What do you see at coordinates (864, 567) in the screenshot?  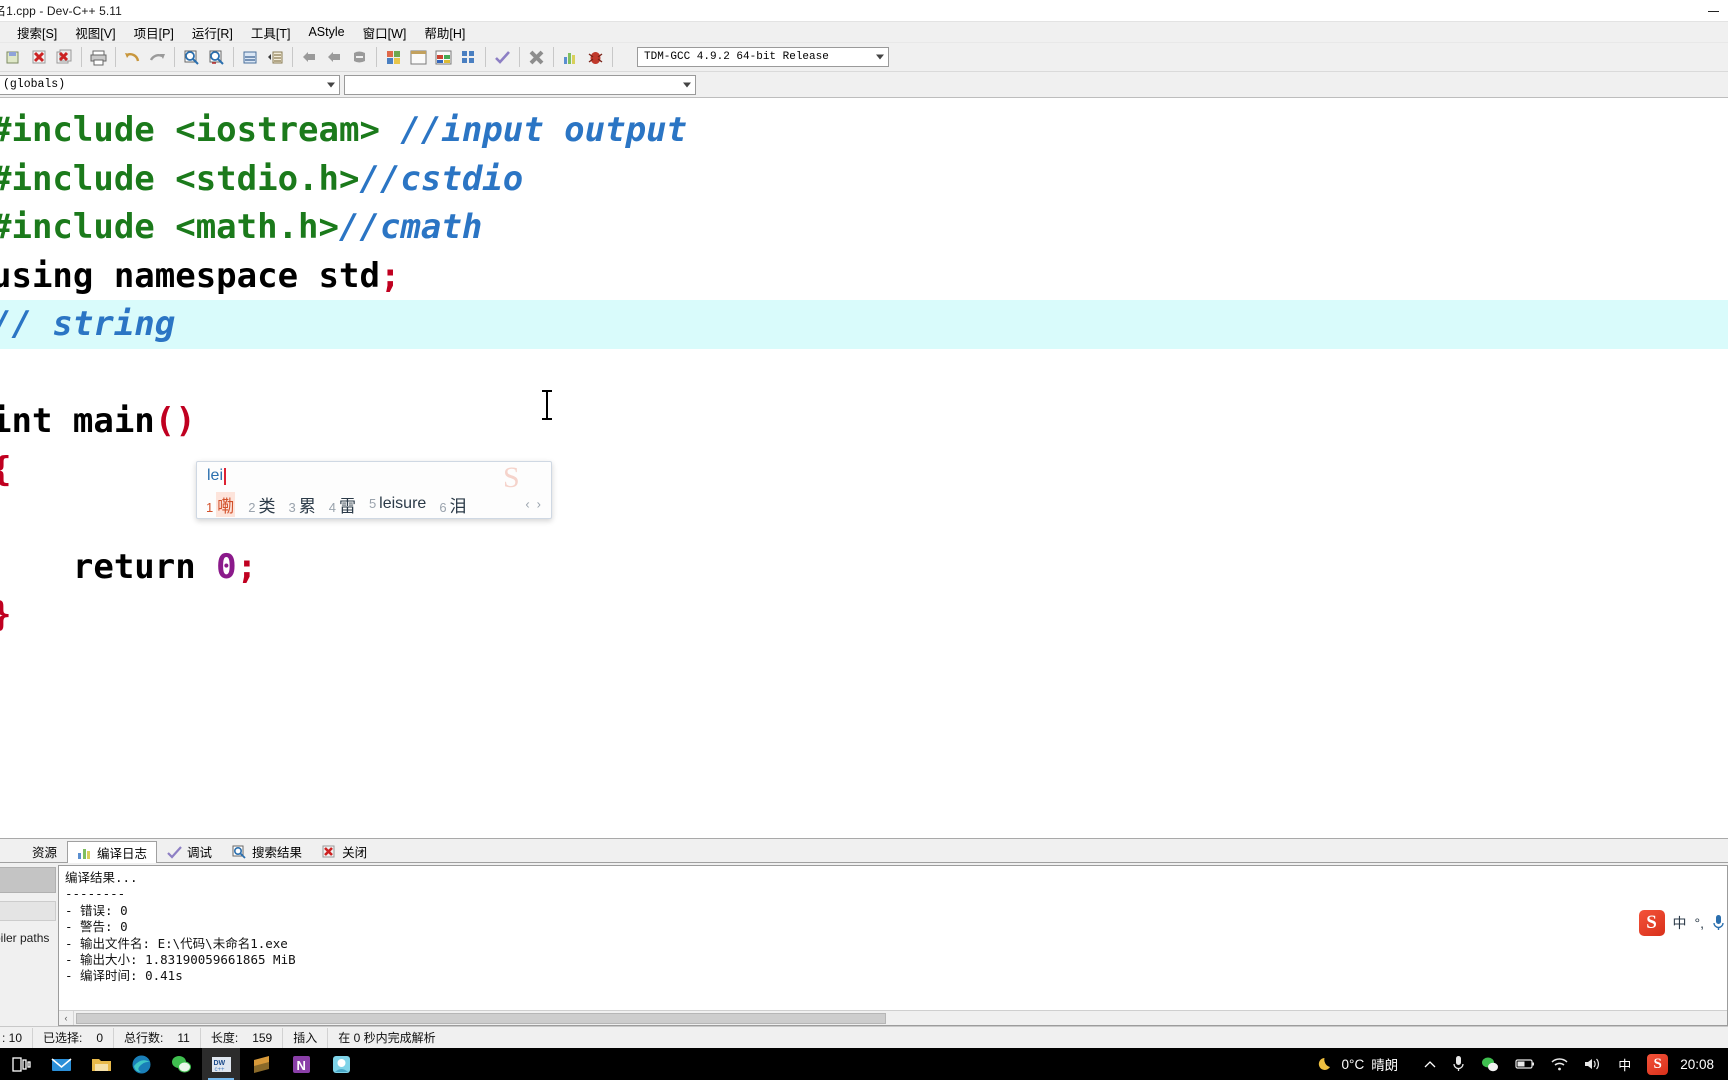 I see `code-line-10: return 0;` at bounding box center [864, 567].